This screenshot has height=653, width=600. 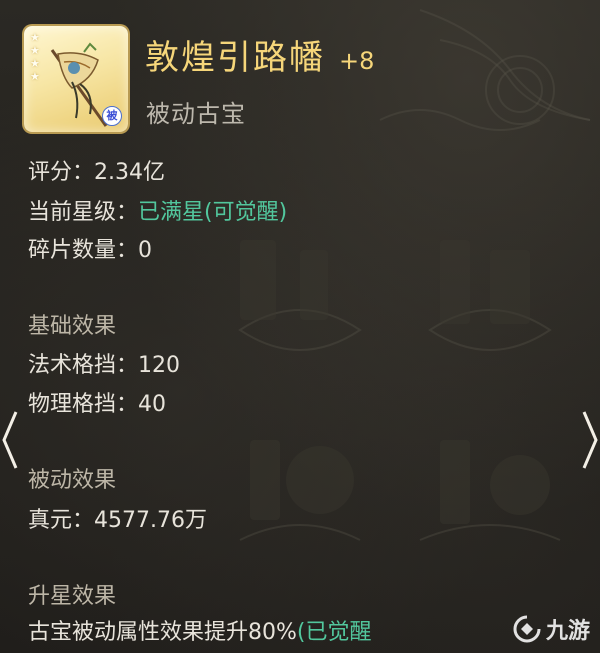 What do you see at coordinates (527, 629) in the screenshot?
I see `jiuyou-logo-icon` at bounding box center [527, 629].